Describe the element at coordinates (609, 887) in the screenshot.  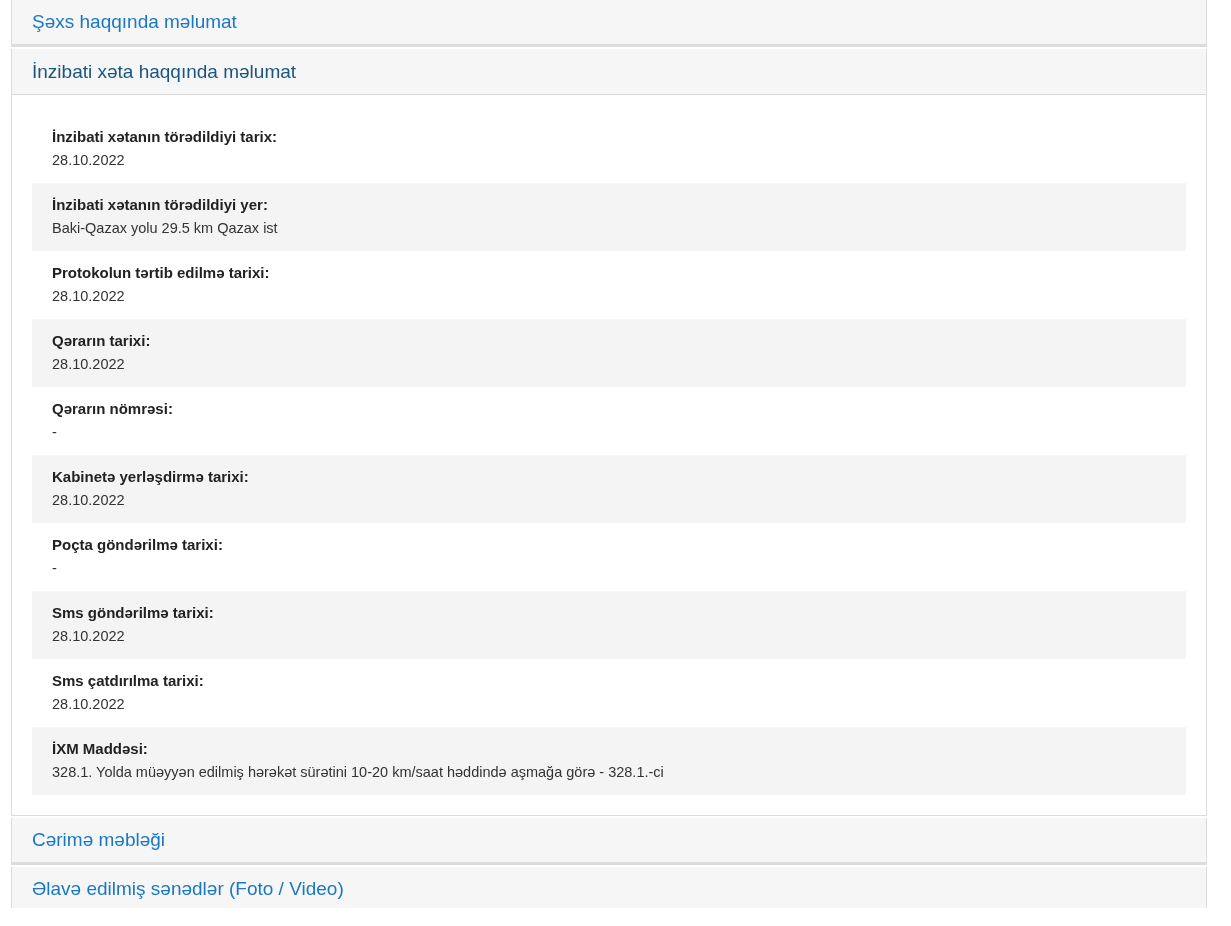
I see `panel-header: Əlavə edilmiş sənədlər (Foto / Video)` at that location.